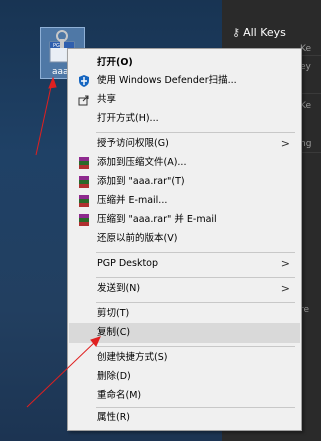 The image size is (321, 441). What do you see at coordinates (236, 32) in the screenshot?
I see `keys-icon: ⚷` at bounding box center [236, 32].